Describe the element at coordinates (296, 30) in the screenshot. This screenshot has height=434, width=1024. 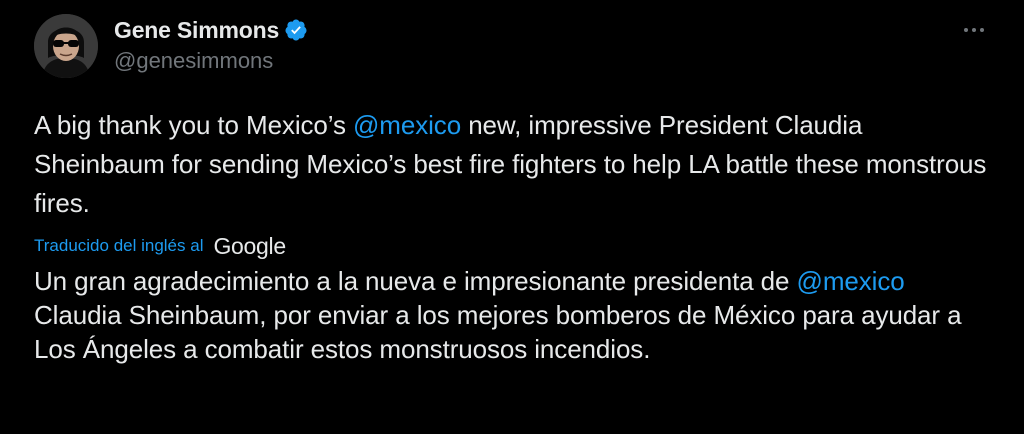
I see `verified-badge-icon` at that location.